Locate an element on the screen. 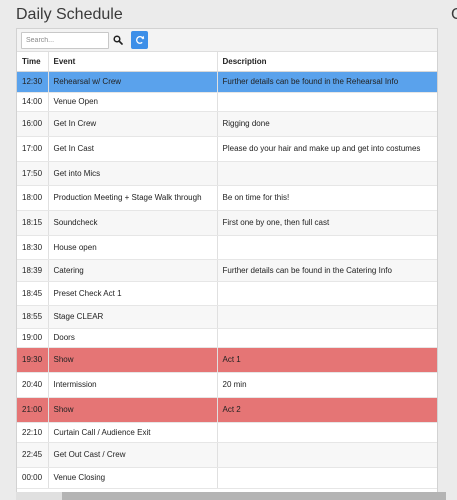  table-toolbar is located at coordinates (227, 40).